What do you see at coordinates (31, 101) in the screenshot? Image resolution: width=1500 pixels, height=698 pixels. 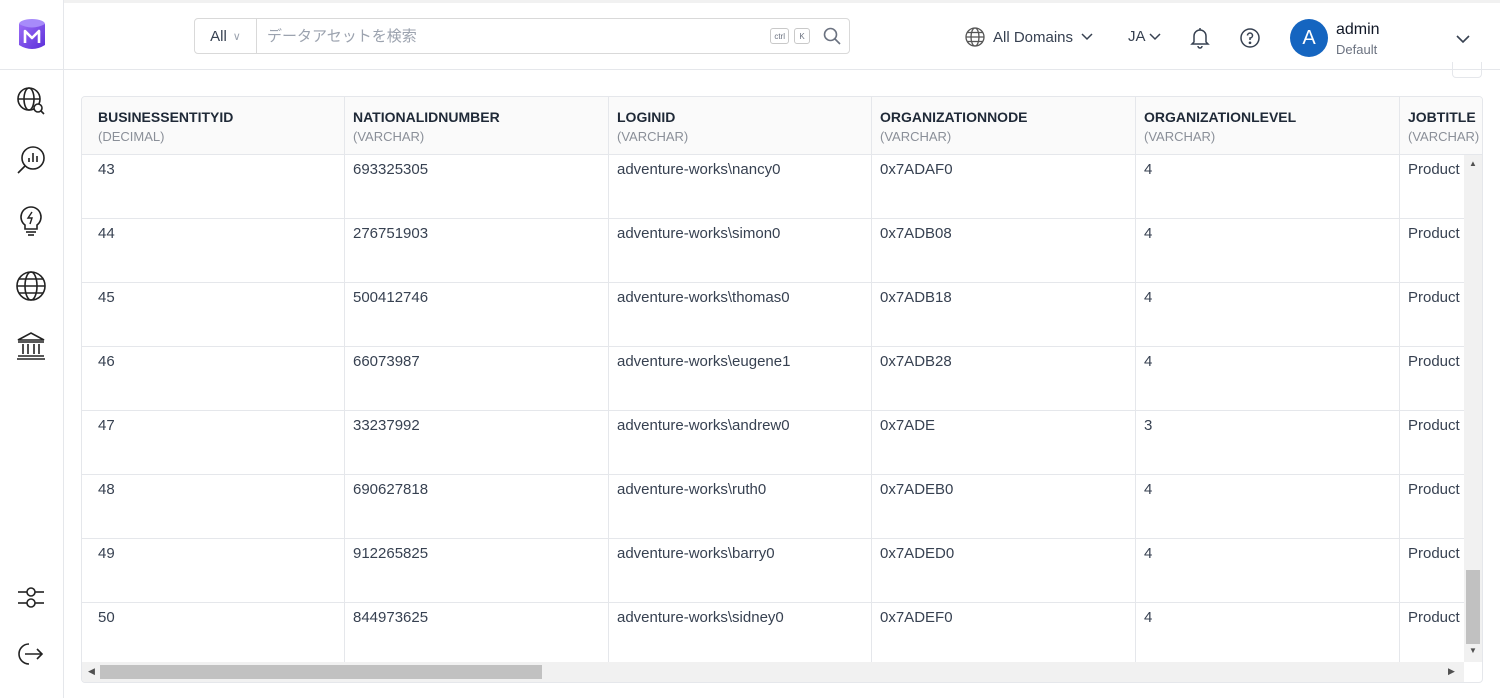 I see `explore-icon` at bounding box center [31, 101].